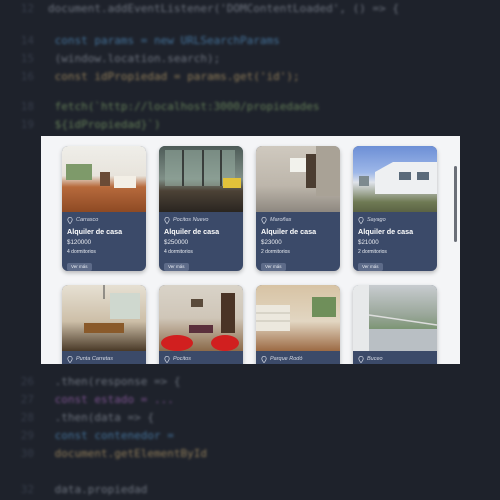  I want to click on code-line: 30 document.getElementById, so click(113, 453).